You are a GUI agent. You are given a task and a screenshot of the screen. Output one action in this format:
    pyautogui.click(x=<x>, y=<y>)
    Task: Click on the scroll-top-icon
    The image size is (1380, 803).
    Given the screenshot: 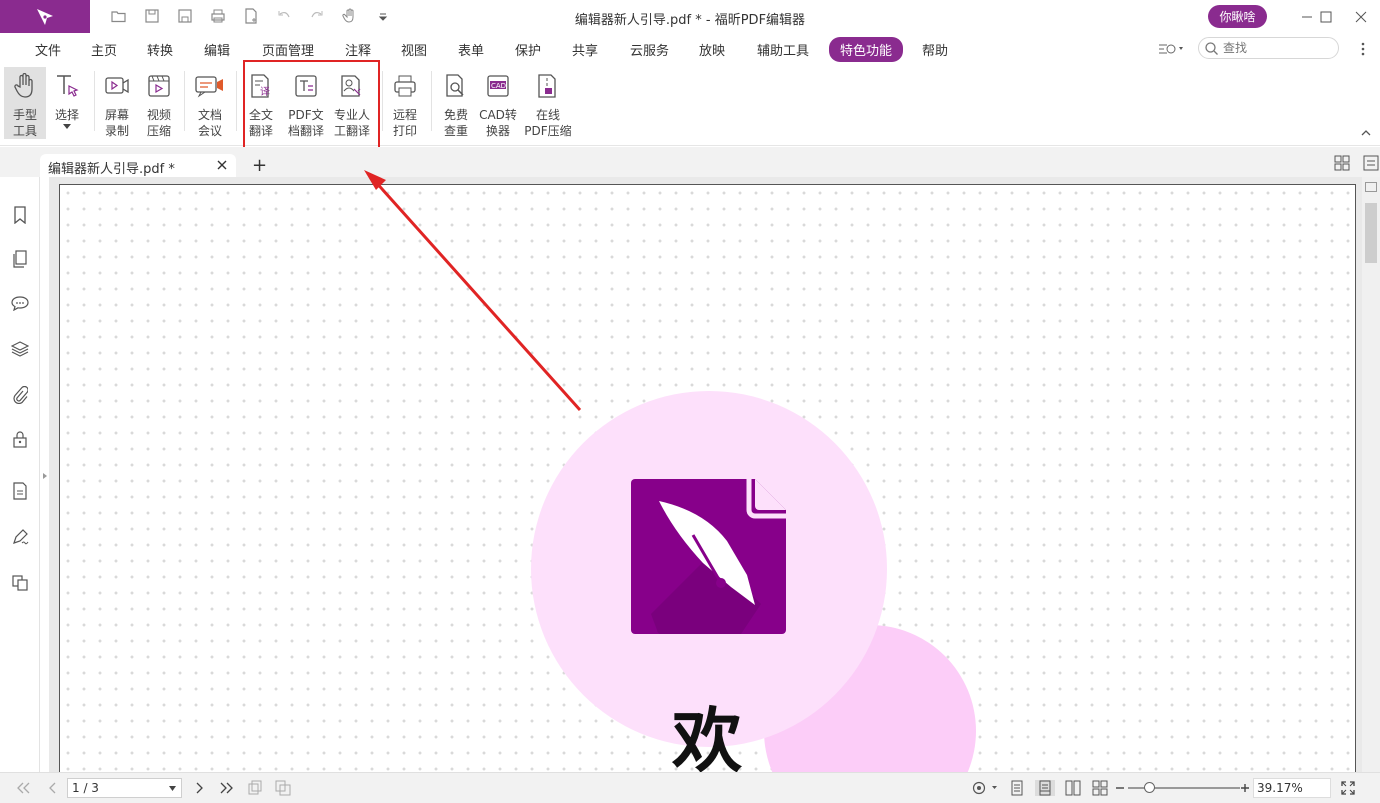 What is the action you would take?
    pyautogui.click(x=1371, y=187)
    